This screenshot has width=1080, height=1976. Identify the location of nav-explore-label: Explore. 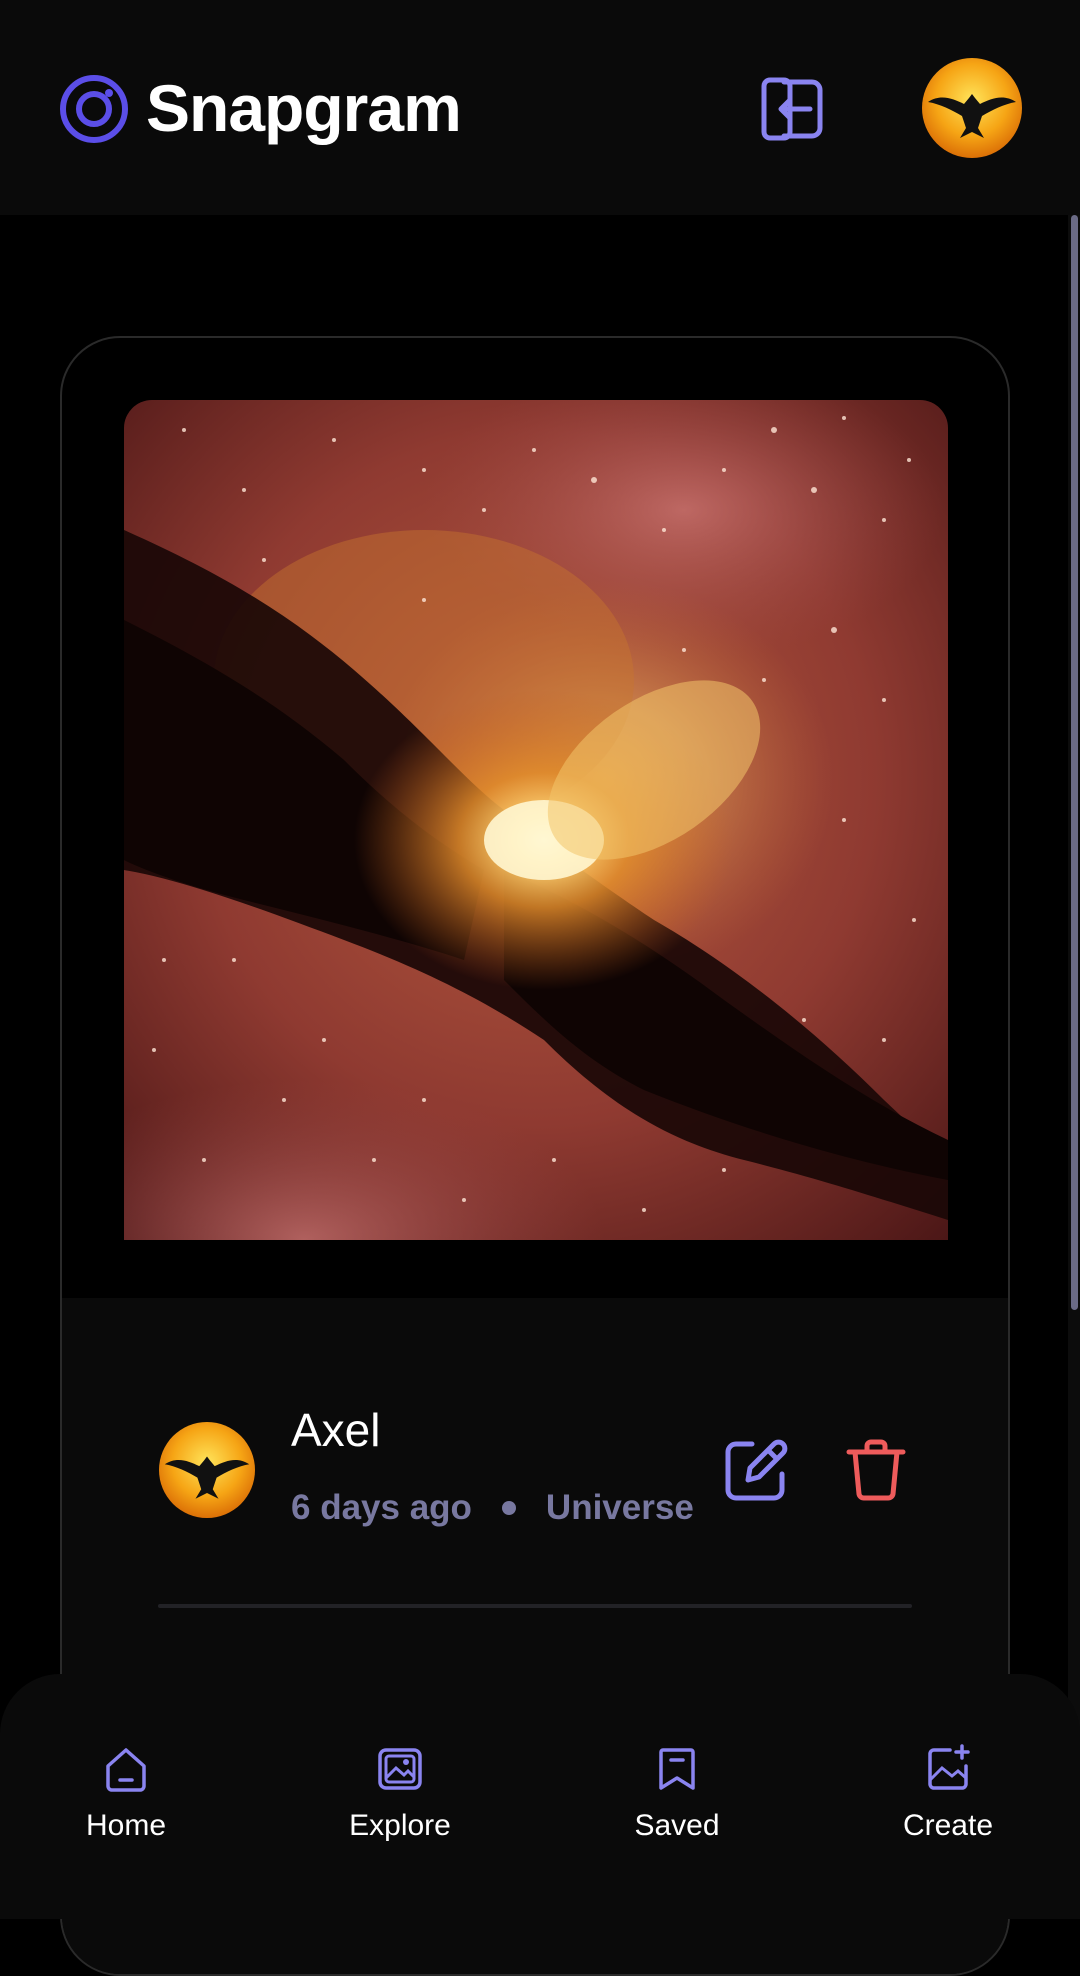
(400, 1825).